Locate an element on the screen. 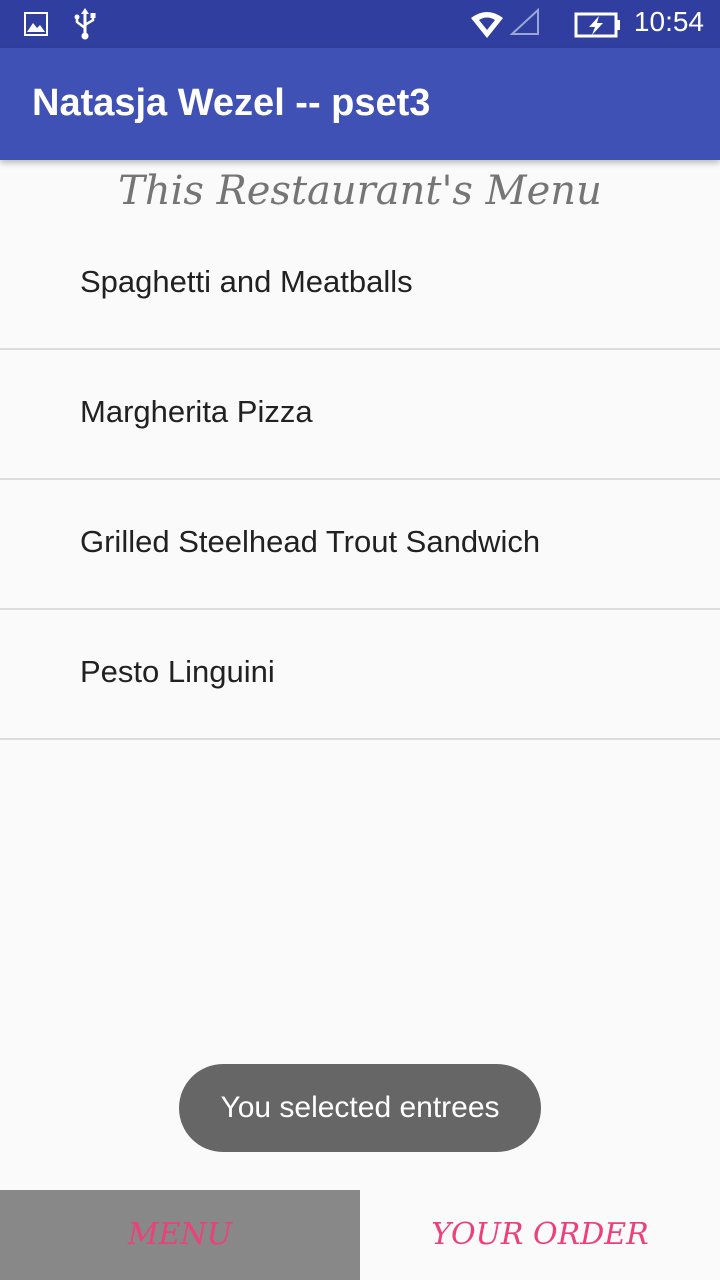 Image resolution: width=720 pixels, height=1280 pixels. app-bar: Natasja Wezel -- pset3 is located at coordinates (360, 104).